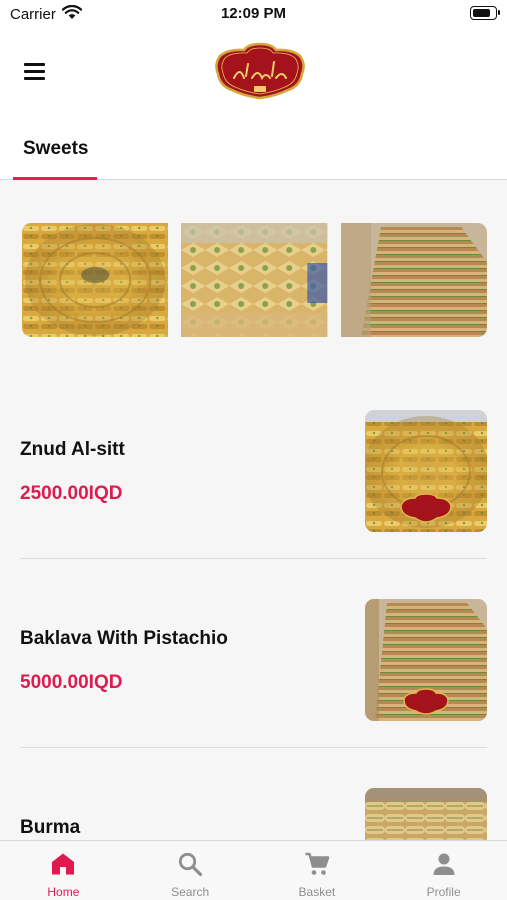 Image resolution: width=507 pixels, height=900 pixels. I want to click on tab-active-indicator, so click(55, 178).